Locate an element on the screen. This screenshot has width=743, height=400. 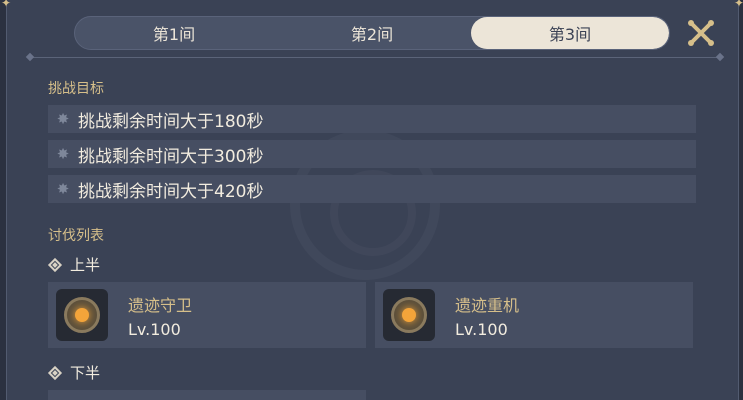
objective-row: ✸ 挑战剩余时间大于180秒 is located at coordinates (372, 119).